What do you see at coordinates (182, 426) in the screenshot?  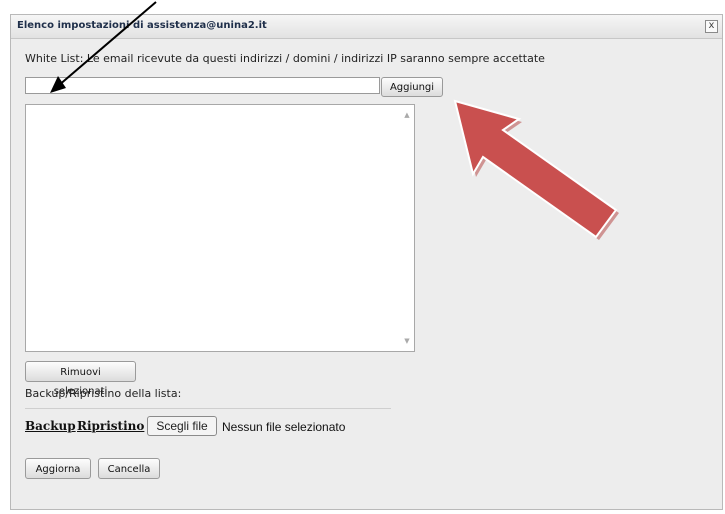 I see `choose-file-button: Scegli file` at bounding box center [182, 426].